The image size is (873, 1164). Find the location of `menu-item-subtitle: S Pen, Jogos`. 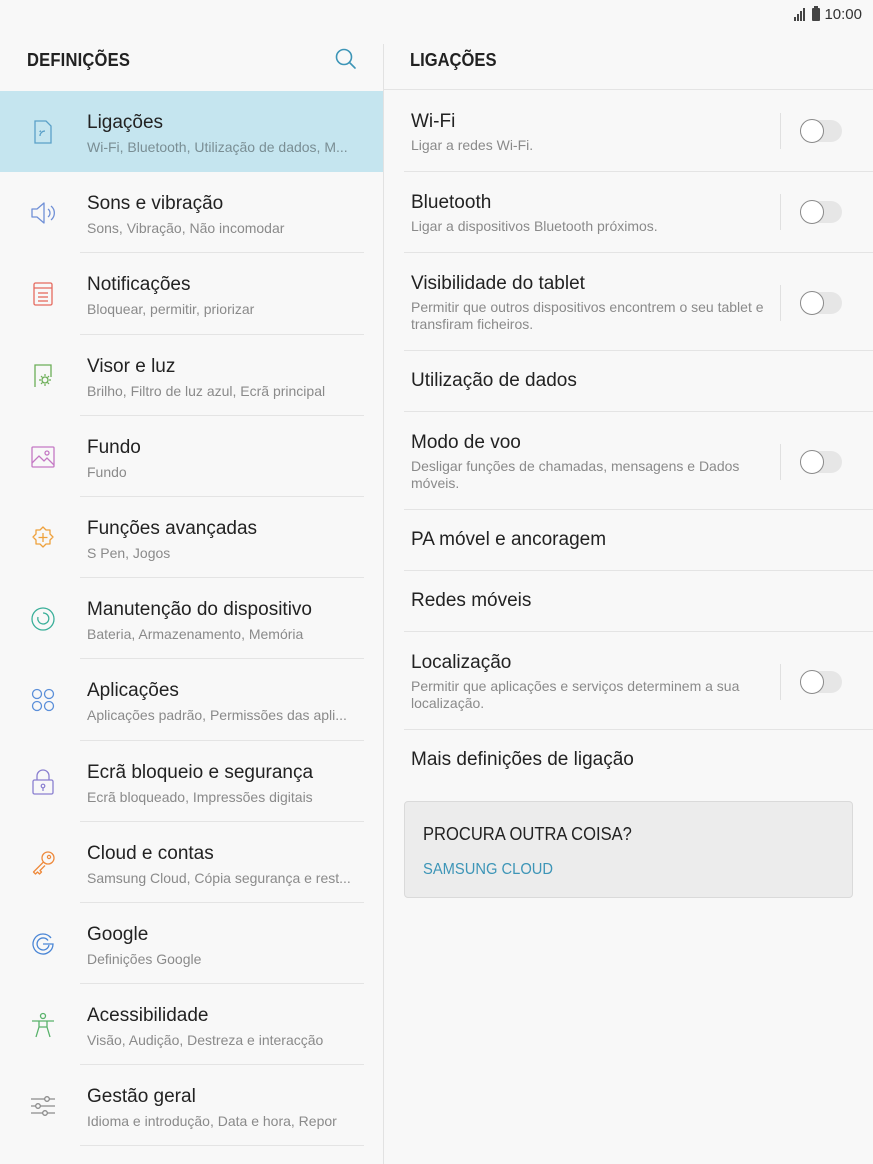

menu-item-subtitle: S Pen, Jogos is located at coordinates (129, 552).